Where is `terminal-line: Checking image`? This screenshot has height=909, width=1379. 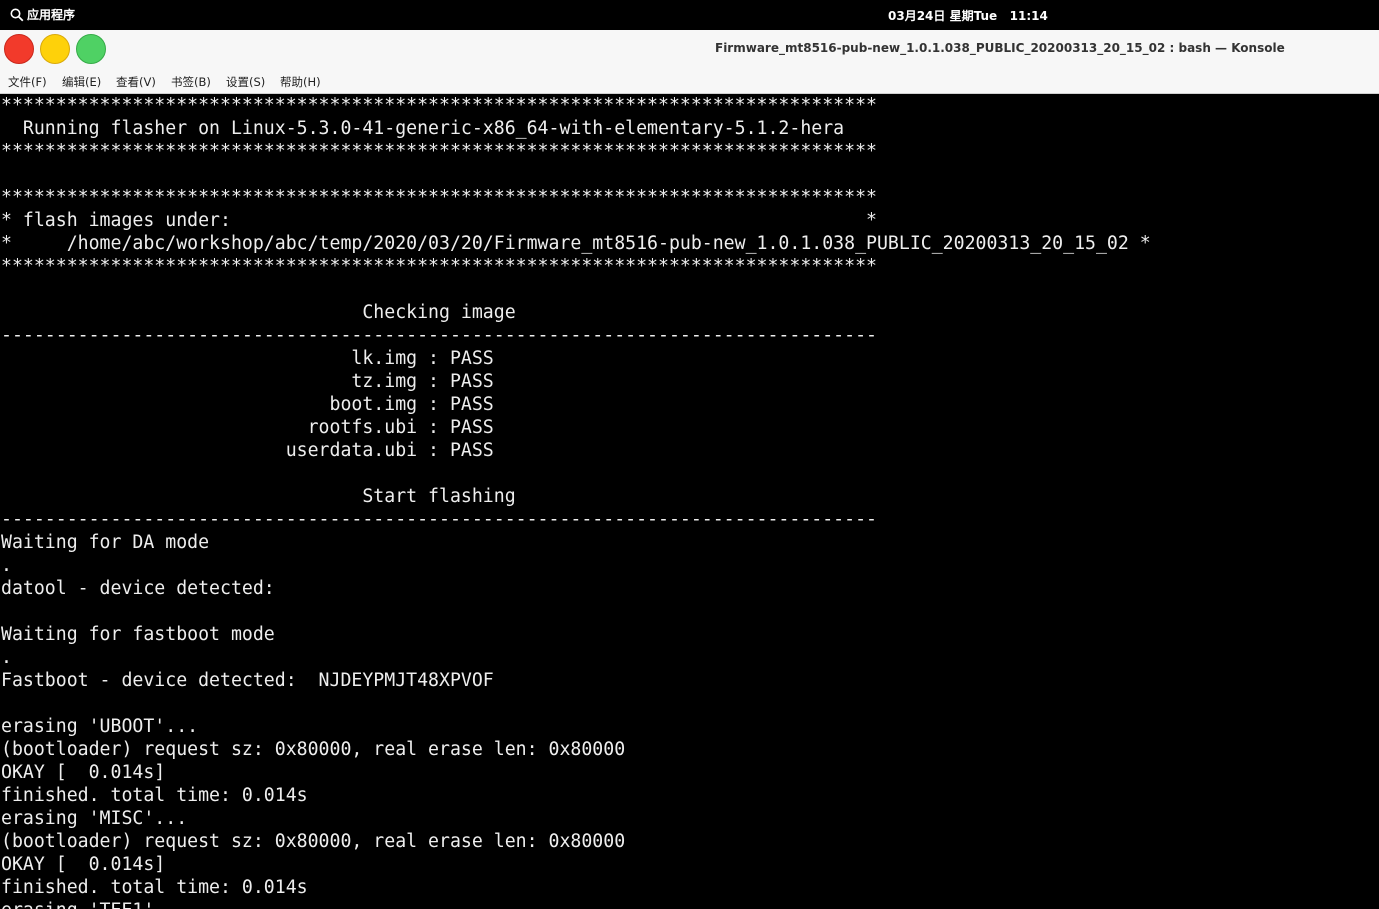 terminal-line: Checking image is located at coordinates (258, 312).